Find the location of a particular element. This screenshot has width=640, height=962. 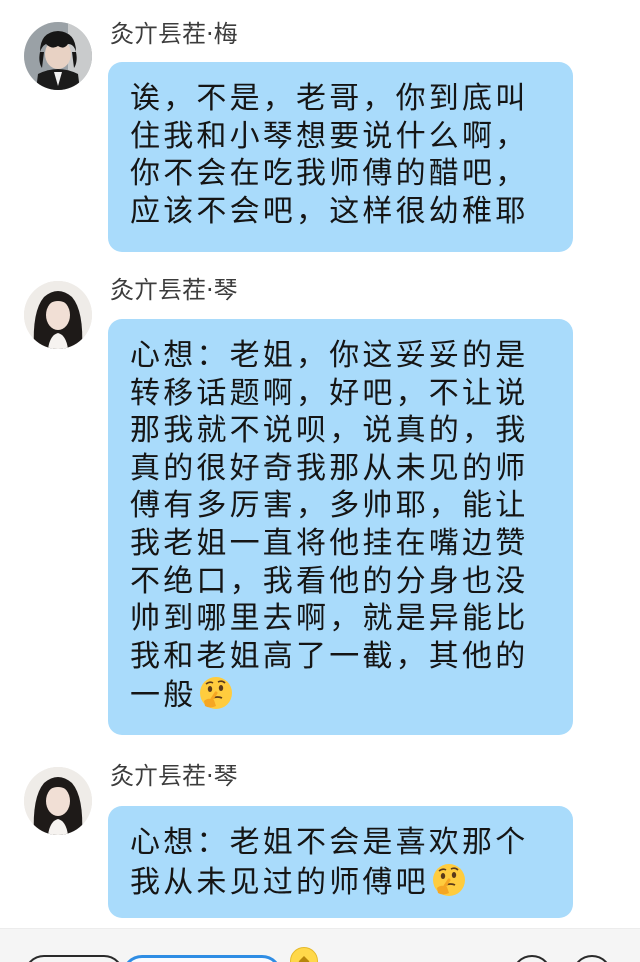

avatar-boy-dark-hair-icon is located at coordinates (58, 56).